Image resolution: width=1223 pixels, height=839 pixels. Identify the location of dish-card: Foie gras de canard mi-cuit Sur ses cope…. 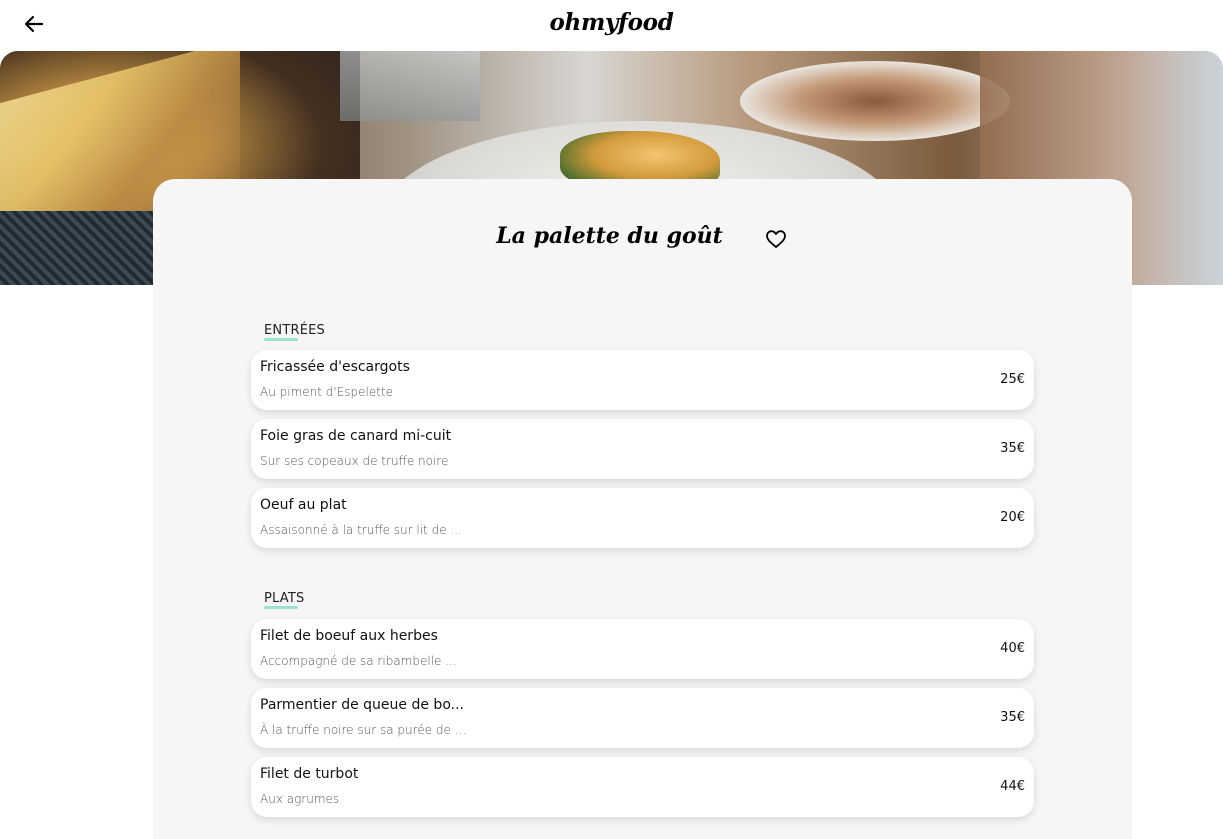
(642, 449).